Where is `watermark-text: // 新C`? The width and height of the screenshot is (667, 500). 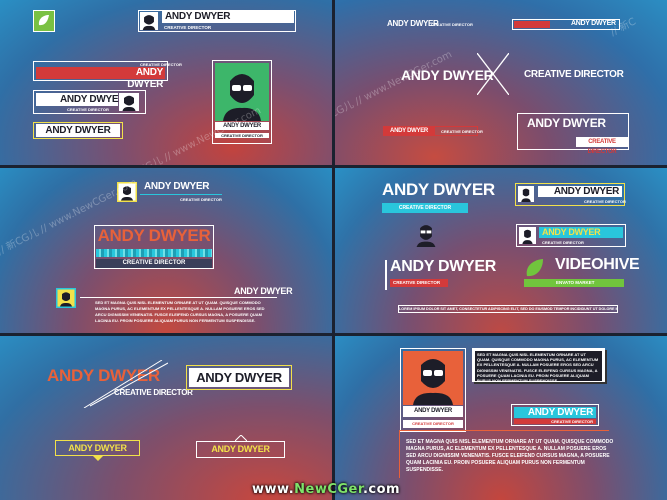 watermark-text: // 新C is located at coordinates (623, 27).